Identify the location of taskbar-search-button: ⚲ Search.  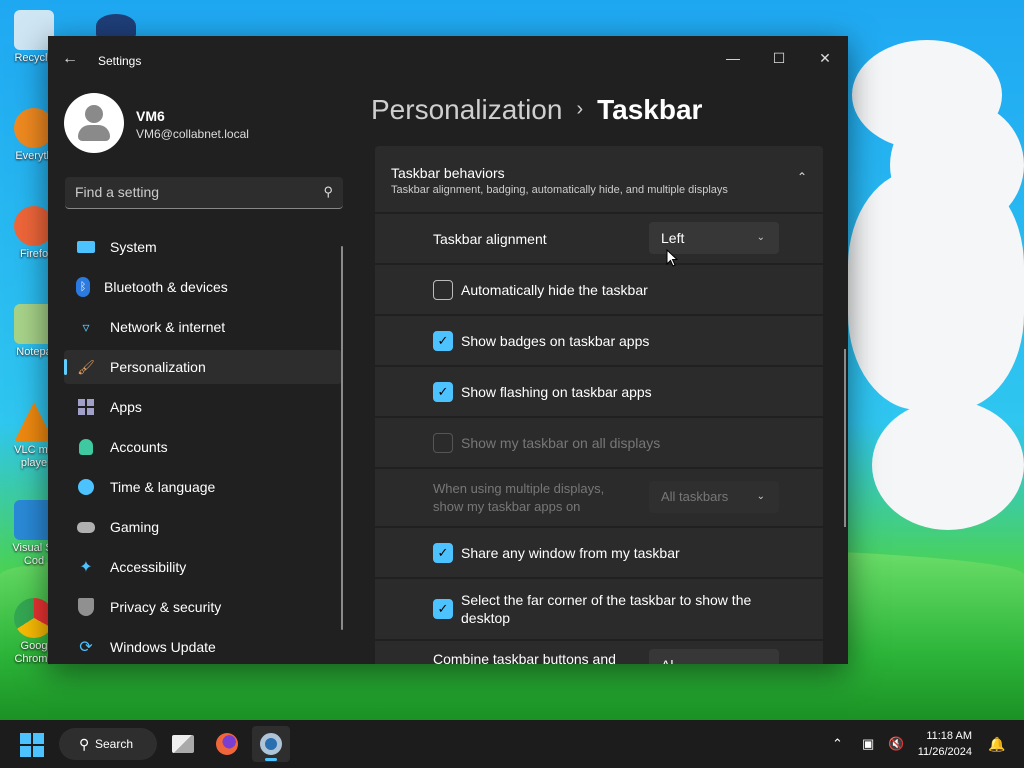
(108, 744).